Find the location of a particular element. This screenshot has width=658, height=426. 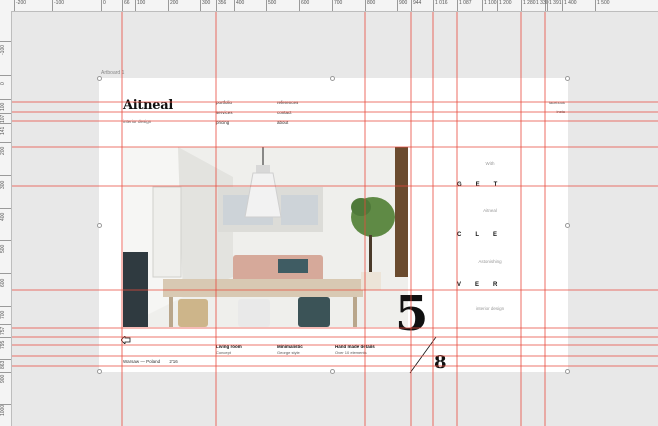

ruler-label: 757 is located at coordinates (3, 330).